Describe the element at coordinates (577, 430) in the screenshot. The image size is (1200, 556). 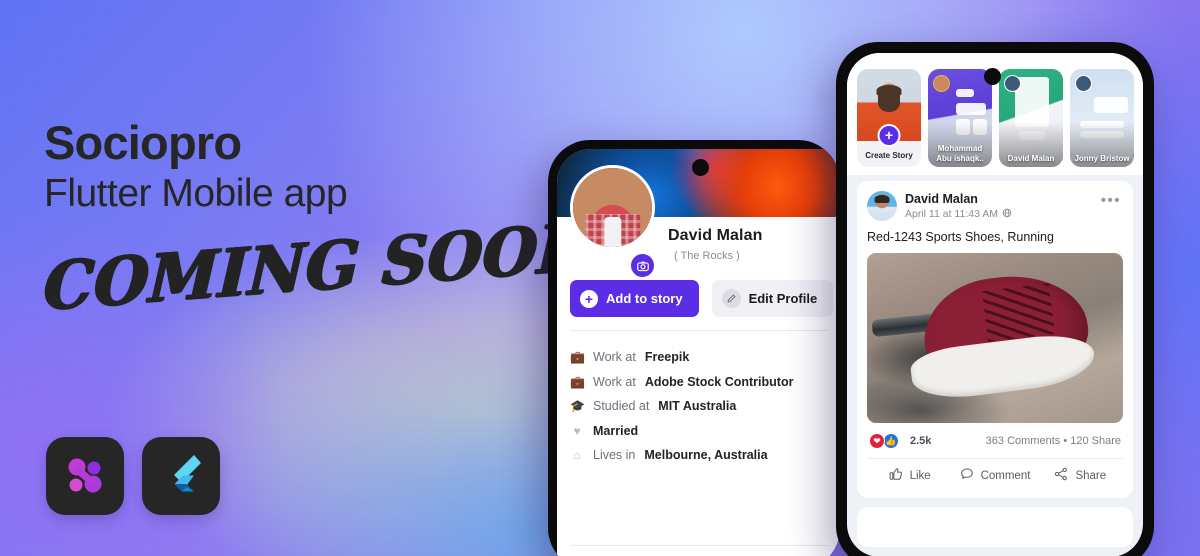
I see `heart-icon: ♥` at that location.